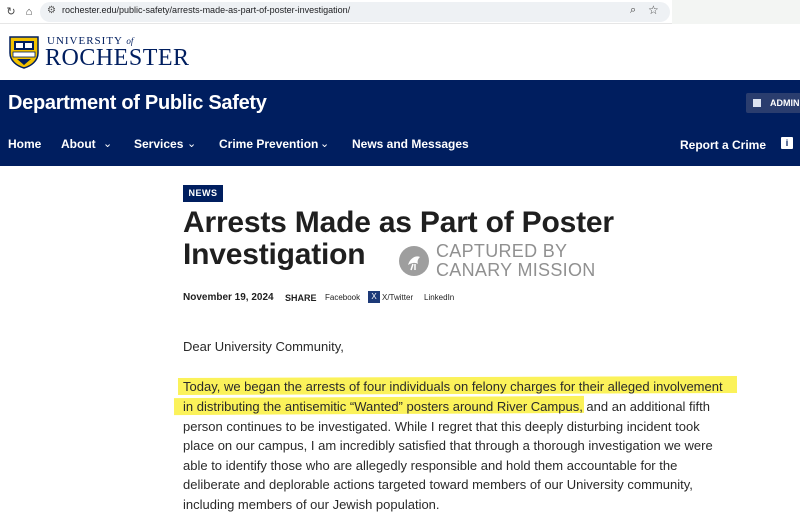 This screenshot has height=520, width=800. I want to click on canary-mission-watermark: CAPTURED BY CANARY MISSION, so click(514, 261).